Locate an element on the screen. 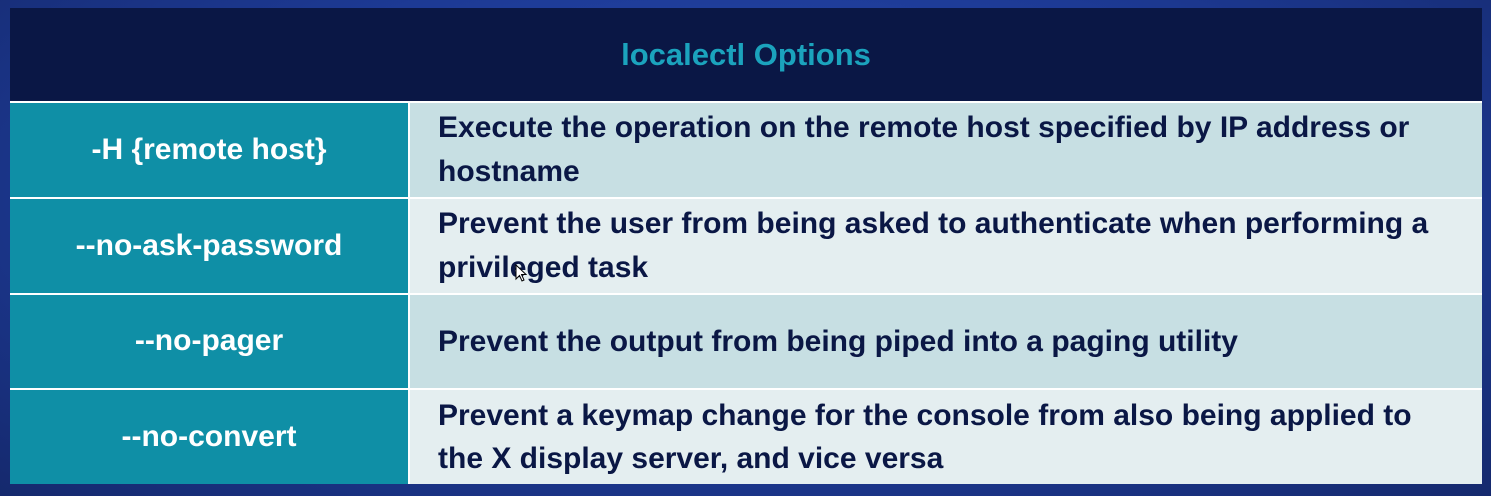 This screenshot has width=1491, height=496. option-cell: --no-ask-password is located at coordinates (210, 245).